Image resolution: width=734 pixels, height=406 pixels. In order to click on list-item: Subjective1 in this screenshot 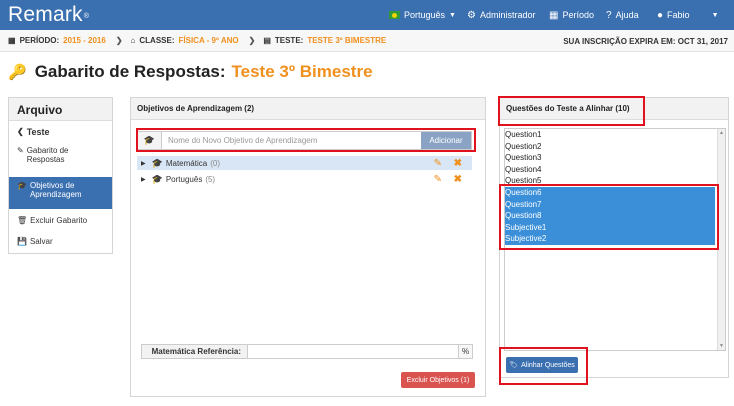, I will do `click(610, 227)`.